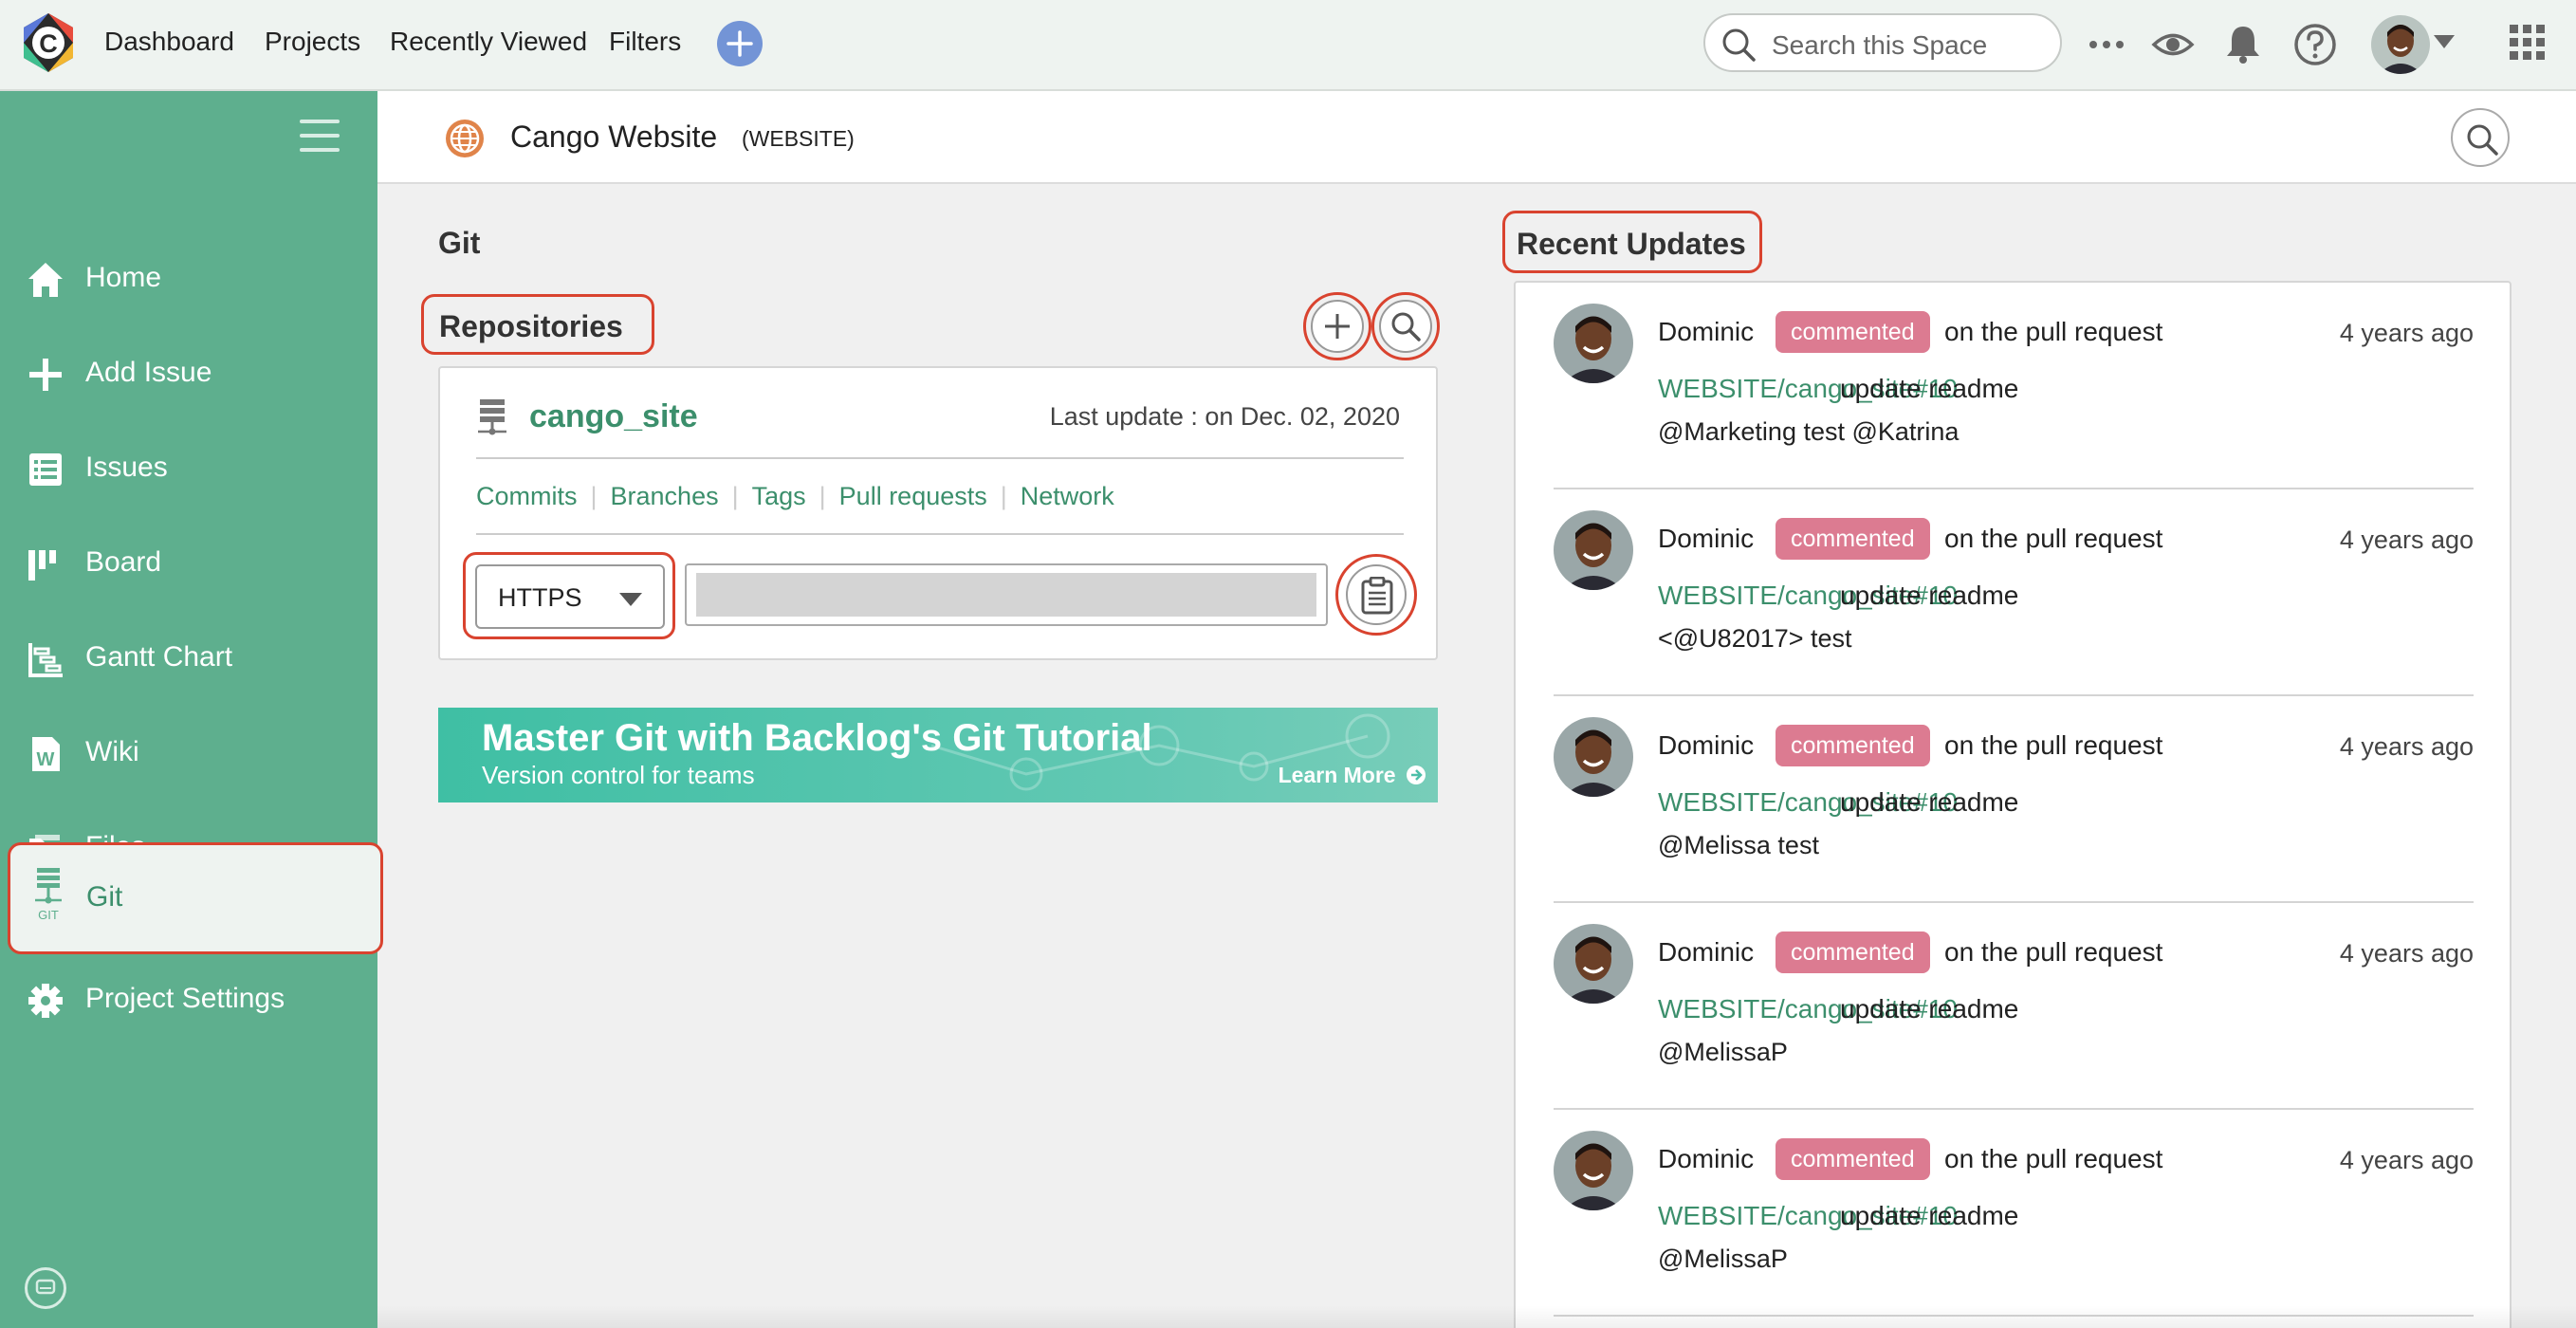 The width and height of the screenshot is (2576, 1328). Describe the element at coordinates (2106, 45) in the screenshot. I see `more-icon` at that location.